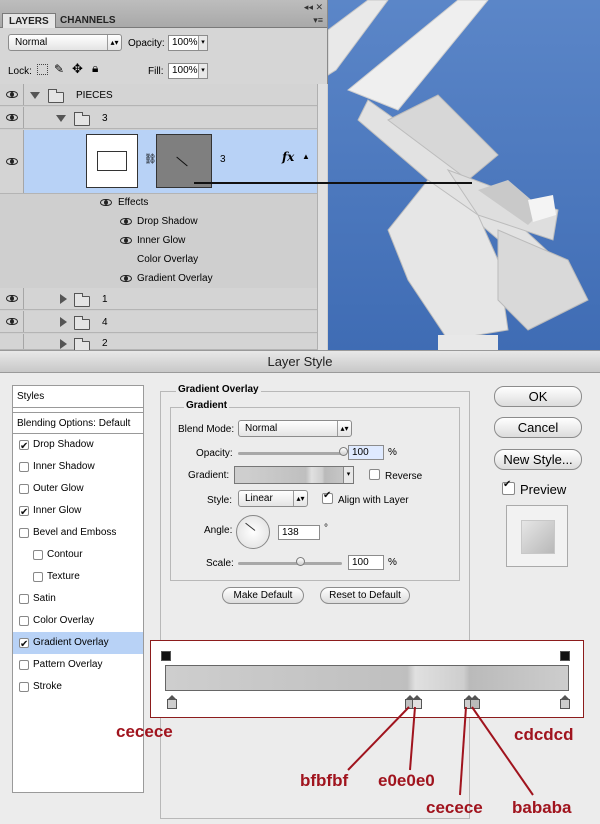 The image size is (600, 824). I want to click on annotation-stop-1: cecece, so click(144, 731).